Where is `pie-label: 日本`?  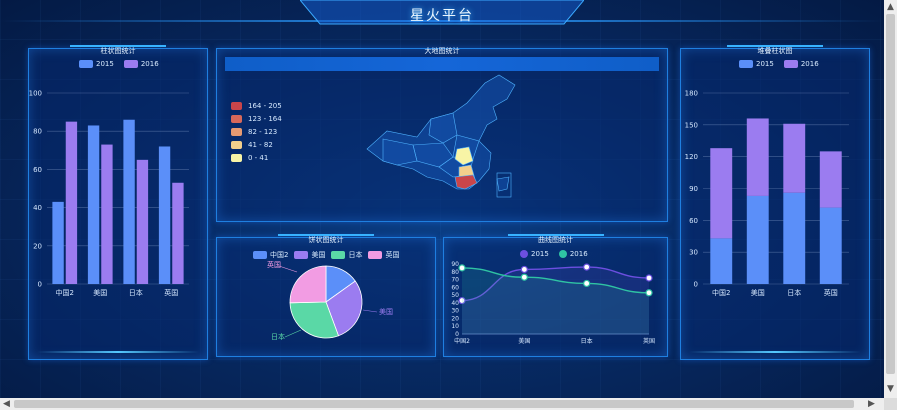
pie-label: 日本 is located at coordinates (278, 336).